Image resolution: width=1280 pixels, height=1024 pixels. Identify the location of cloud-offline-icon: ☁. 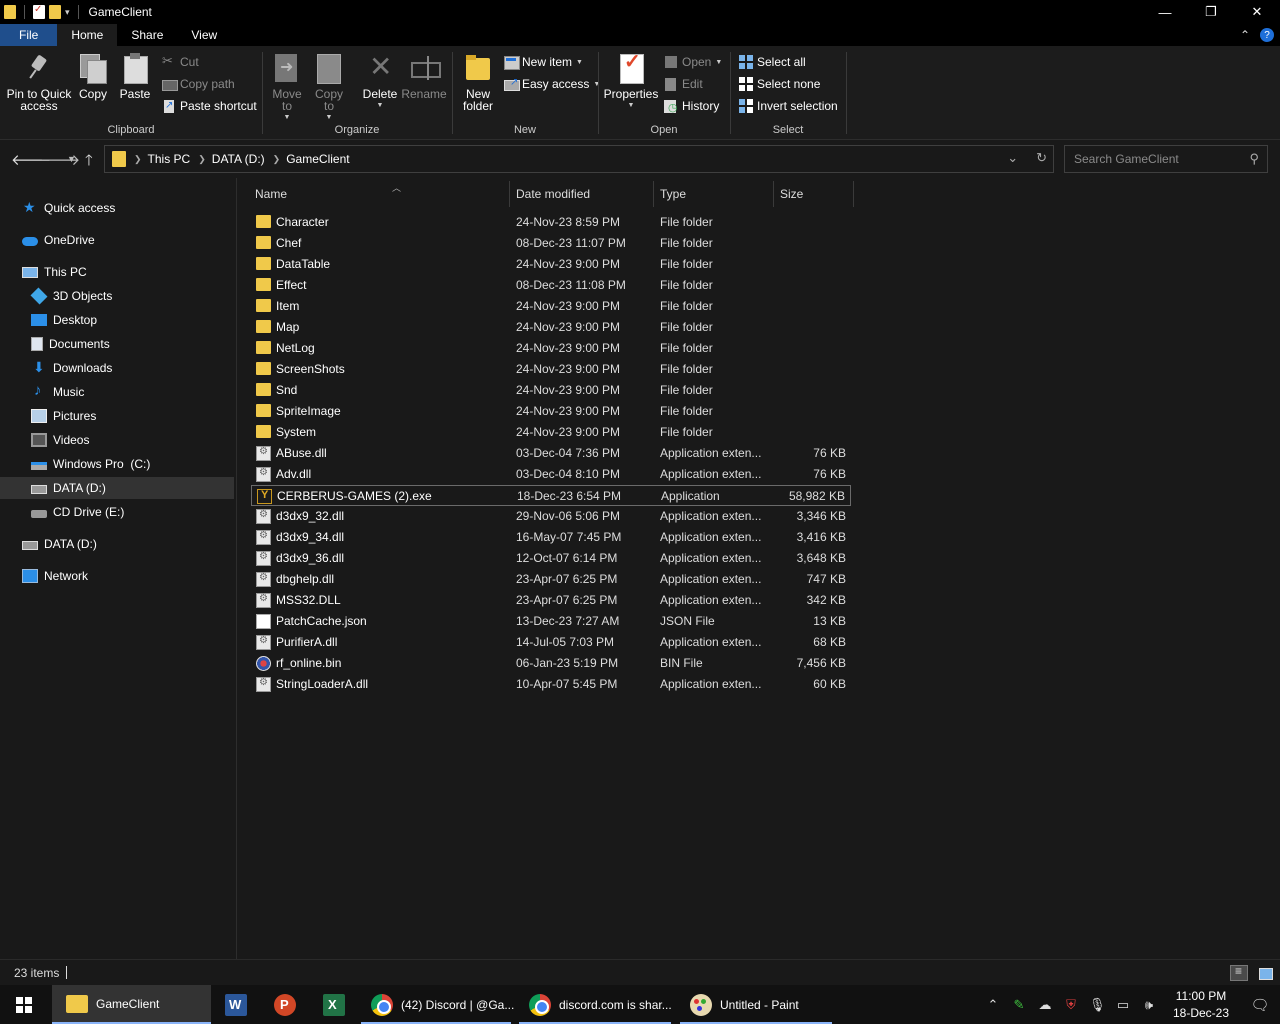
(1045, 1005).